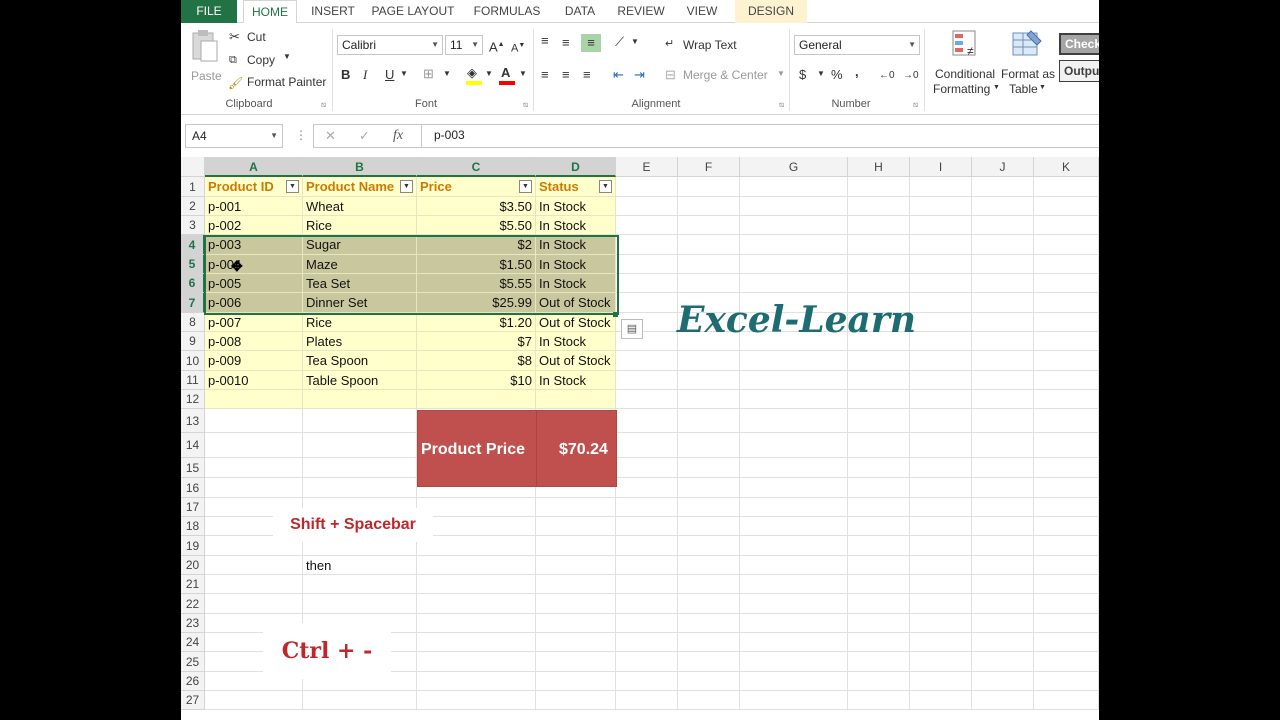  Describe the element at coordinates (476, 225) in the screenshot. I see `cell-c3: $5.50` at that location.